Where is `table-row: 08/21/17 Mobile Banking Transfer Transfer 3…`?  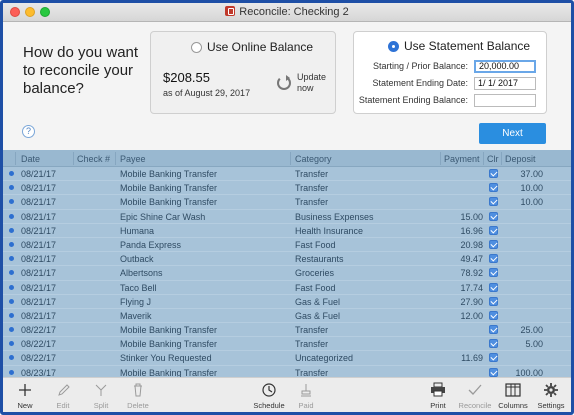 table-row: 08/21/17 Mobile Banking Transfer Transfer 3… is located at coordinates (287, 174).